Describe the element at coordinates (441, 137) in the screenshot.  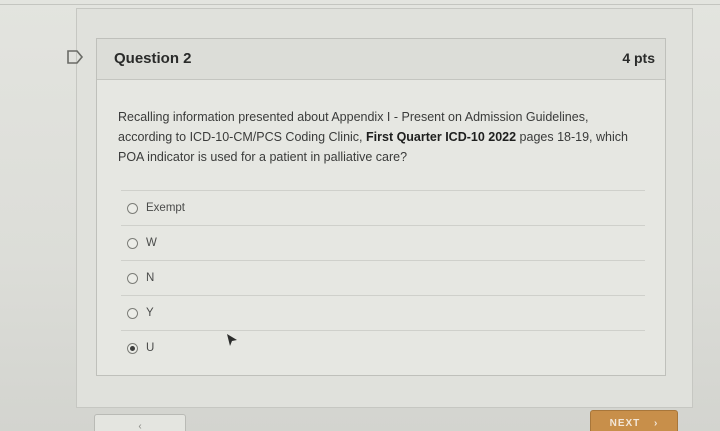
I see `question-text-bold: First Quarter ICD-10 2022` at that location.